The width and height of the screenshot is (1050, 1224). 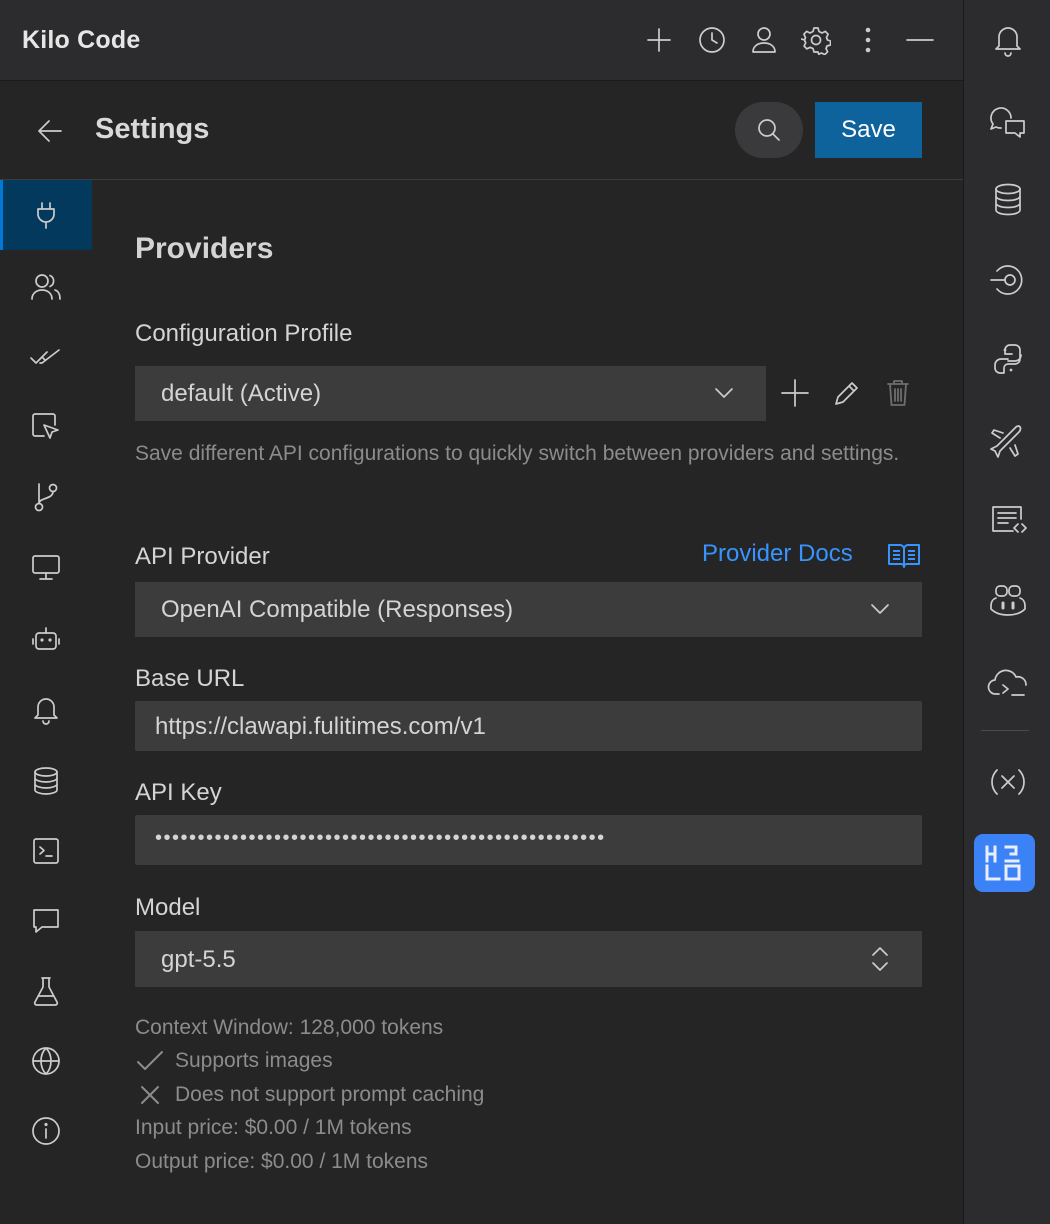 I want to click on chevron-down-icon, so click(x=880, y=609).